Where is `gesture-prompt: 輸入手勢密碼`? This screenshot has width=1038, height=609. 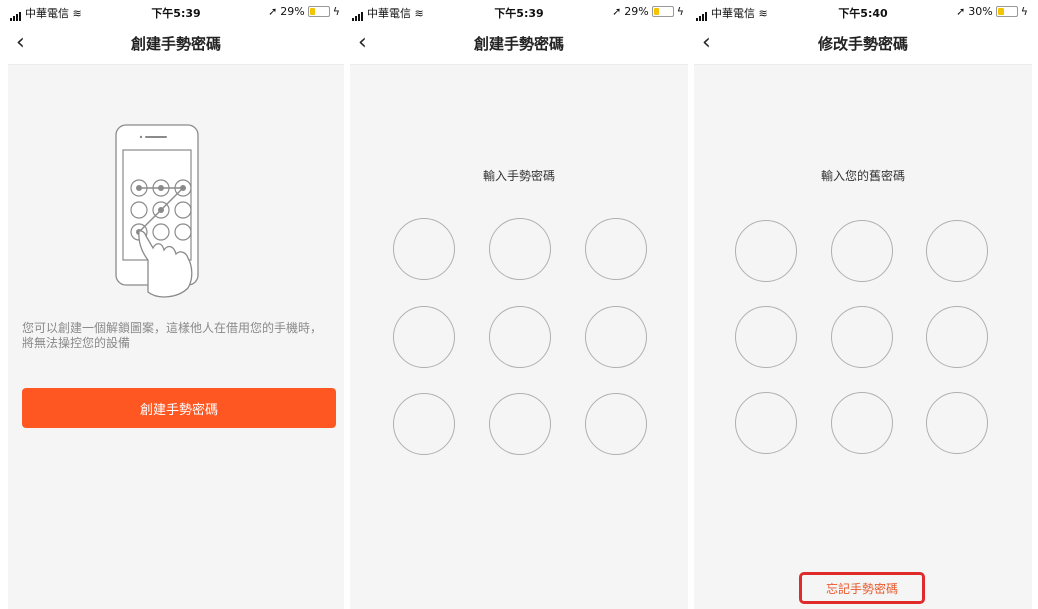 gesture-prompt: 輸入手勢密碼 is located at coordinates (518, 176).